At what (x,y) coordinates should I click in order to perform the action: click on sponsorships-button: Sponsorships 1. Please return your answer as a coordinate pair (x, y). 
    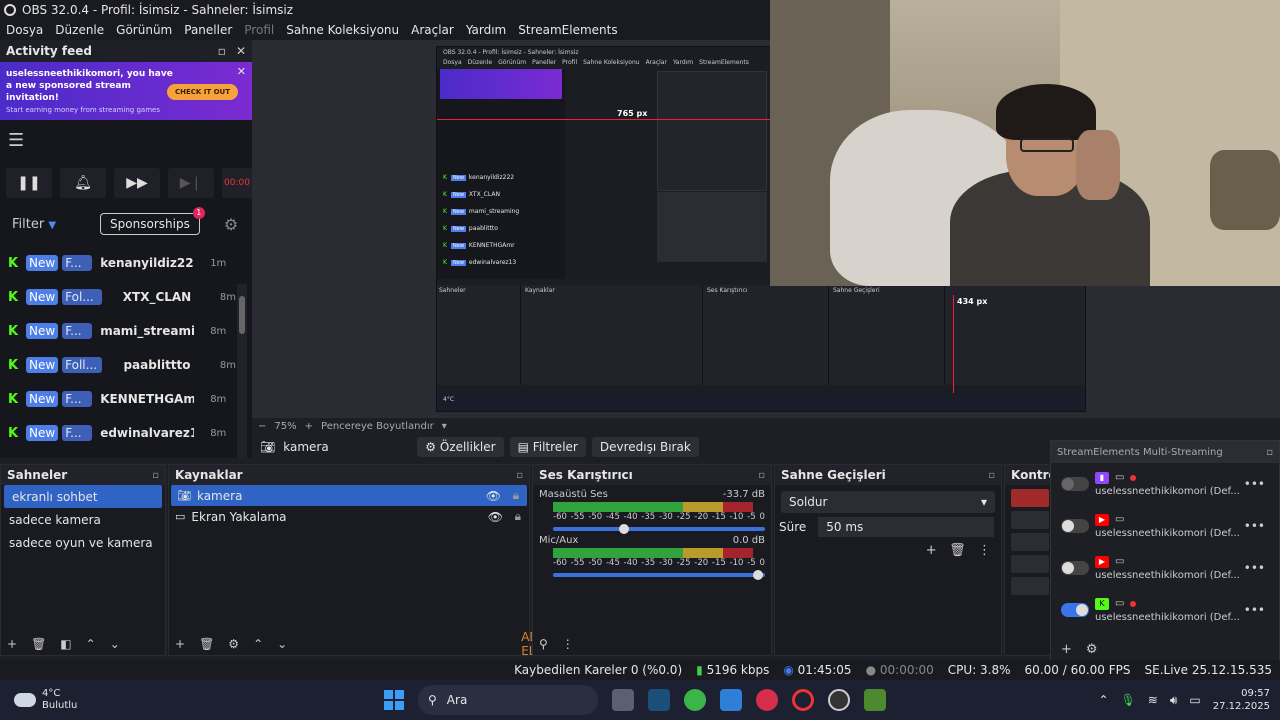
    Looking at the image, I should click on (152, 221).